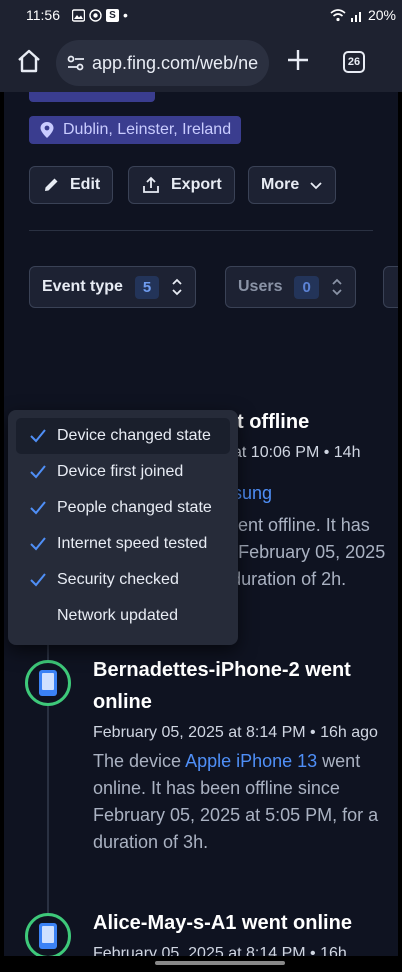 This screenshot has height=972, width=402. What do you see at coordinates (82, 286) in the screenshot?
I see `event-type-label: Event type` at bounding box center [82, 286].